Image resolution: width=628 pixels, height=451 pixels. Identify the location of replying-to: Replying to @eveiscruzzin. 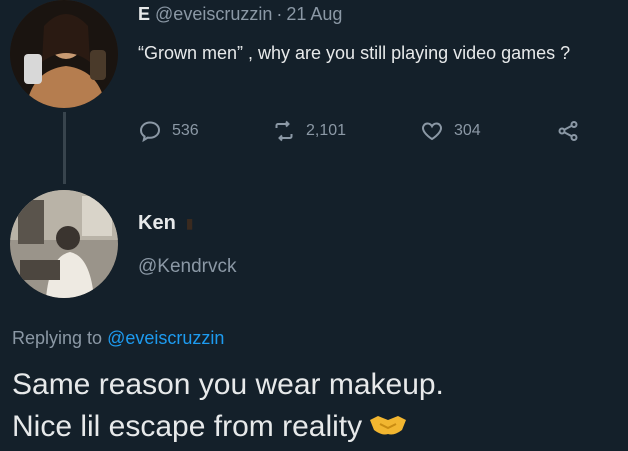
(118, 338).